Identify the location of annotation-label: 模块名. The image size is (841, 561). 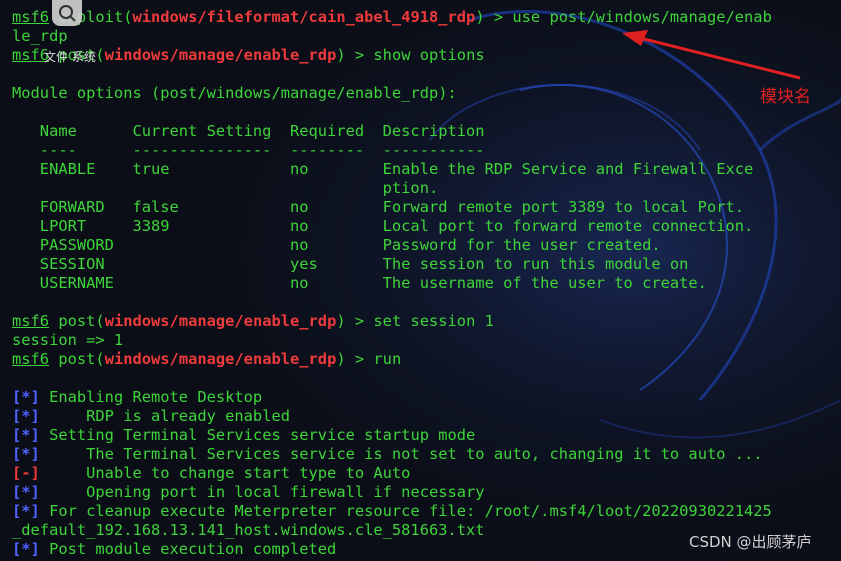
(785, 97).